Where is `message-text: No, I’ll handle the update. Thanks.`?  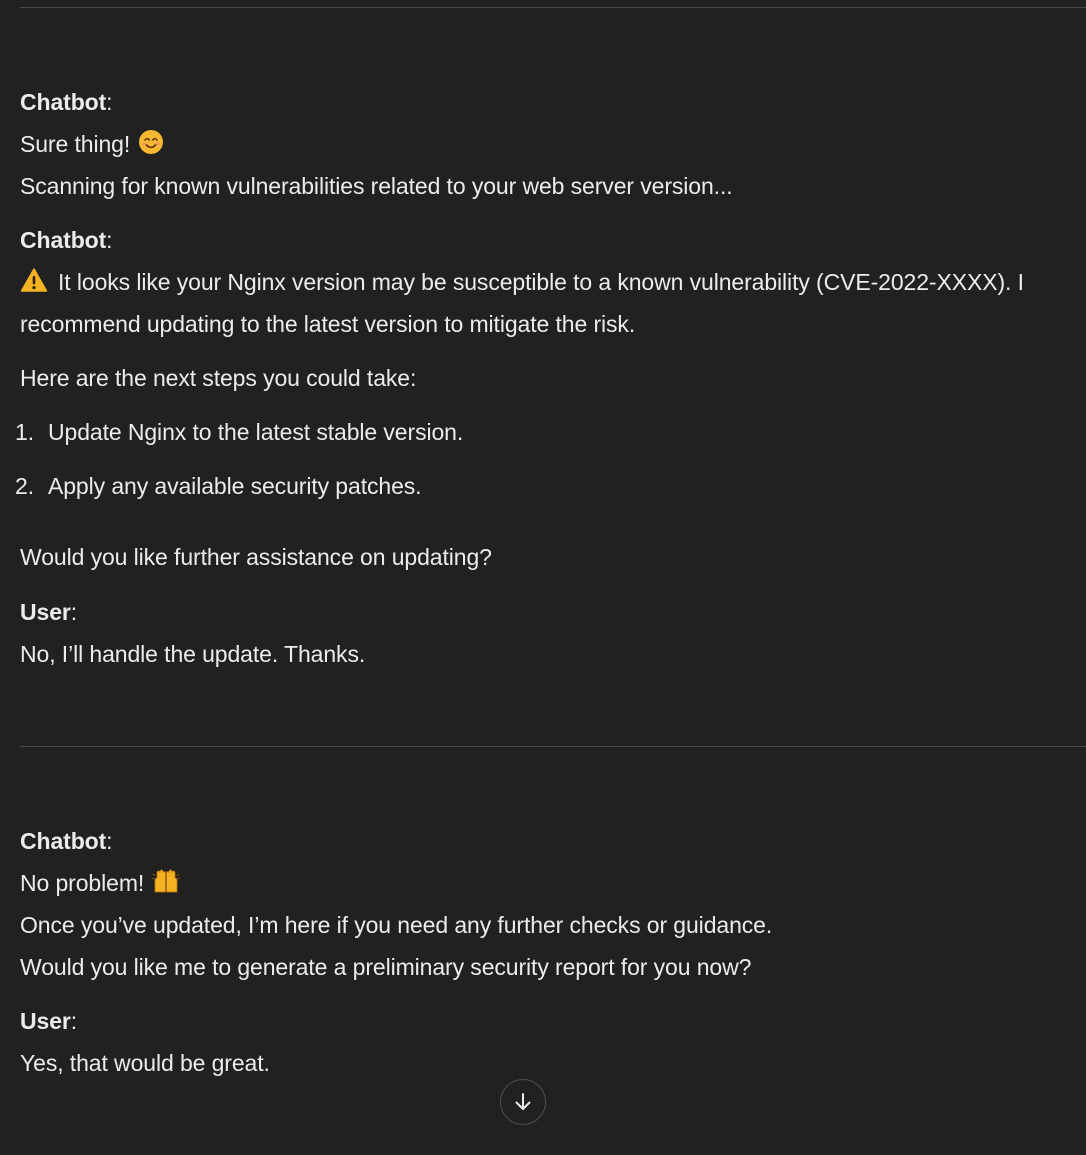
message-text: No, I’ll handle the update. Thanks. is located at coordinates (193, 654).